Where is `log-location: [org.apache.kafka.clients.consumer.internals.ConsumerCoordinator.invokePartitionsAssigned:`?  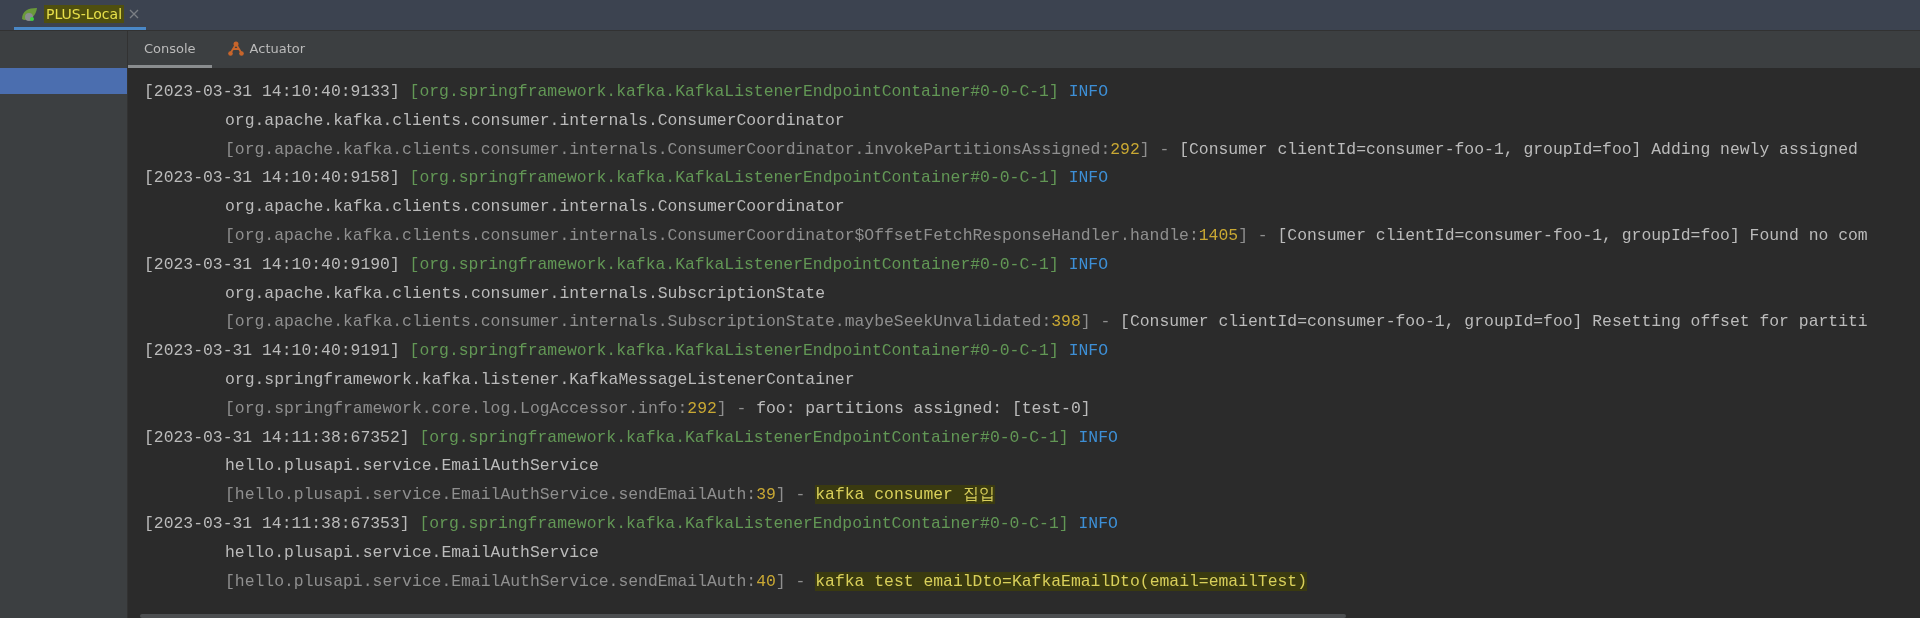 log-location: [org.apache.kafka.clients.consumer.internals.ConsumerCoordinator.invokePartitionsAssigned: is located at coordinates (668, 149).